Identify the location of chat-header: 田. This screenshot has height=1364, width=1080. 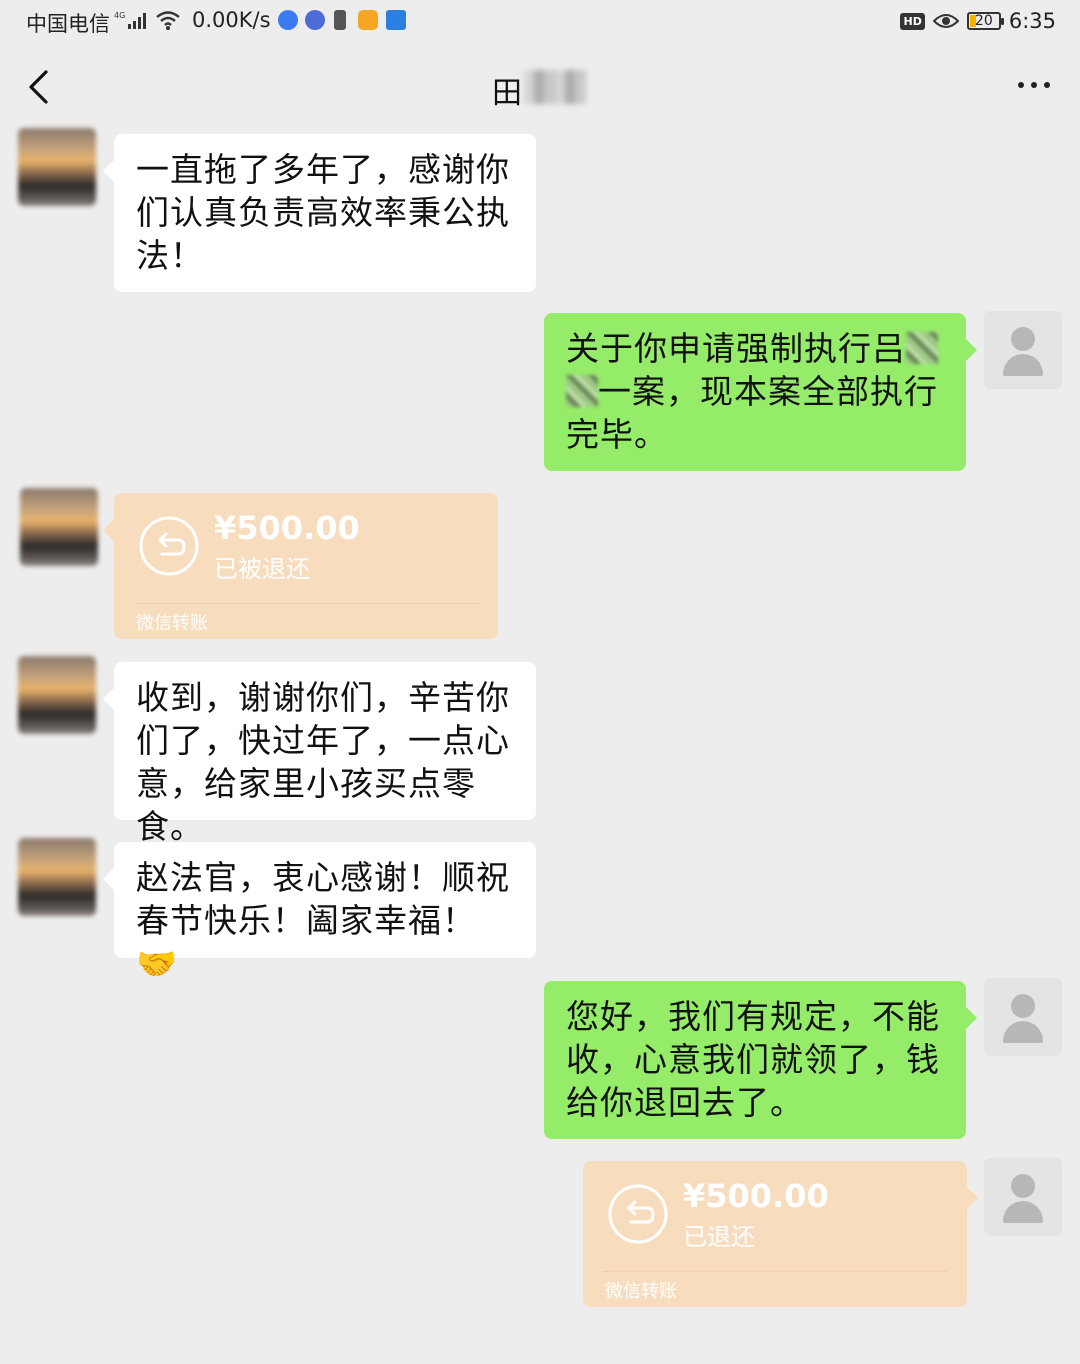
(540, 87).